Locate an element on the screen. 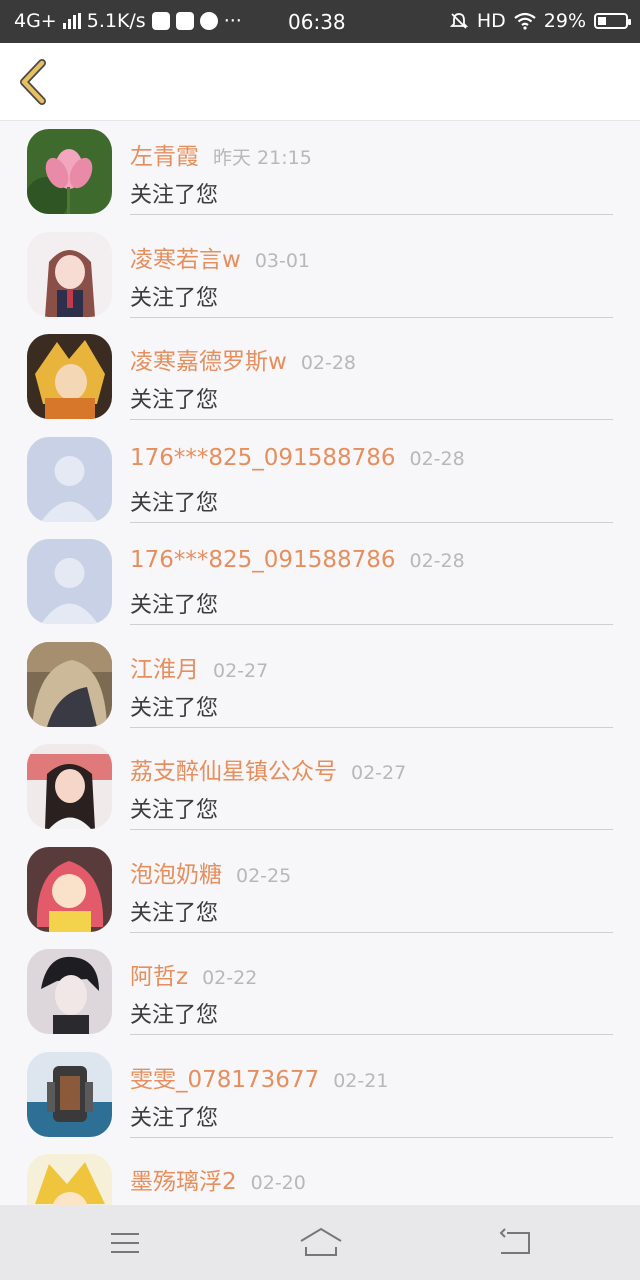 The height and width of the screenshot is (1280, 640). follower-name: 江淮月 is located at coordinates (164, 670).